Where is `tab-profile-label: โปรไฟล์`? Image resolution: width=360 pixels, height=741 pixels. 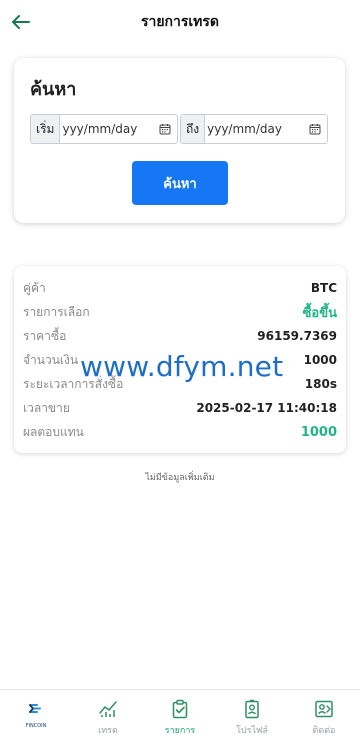 tab-profile-label: โปรไฟล์ is located at coordinates (252, 731).